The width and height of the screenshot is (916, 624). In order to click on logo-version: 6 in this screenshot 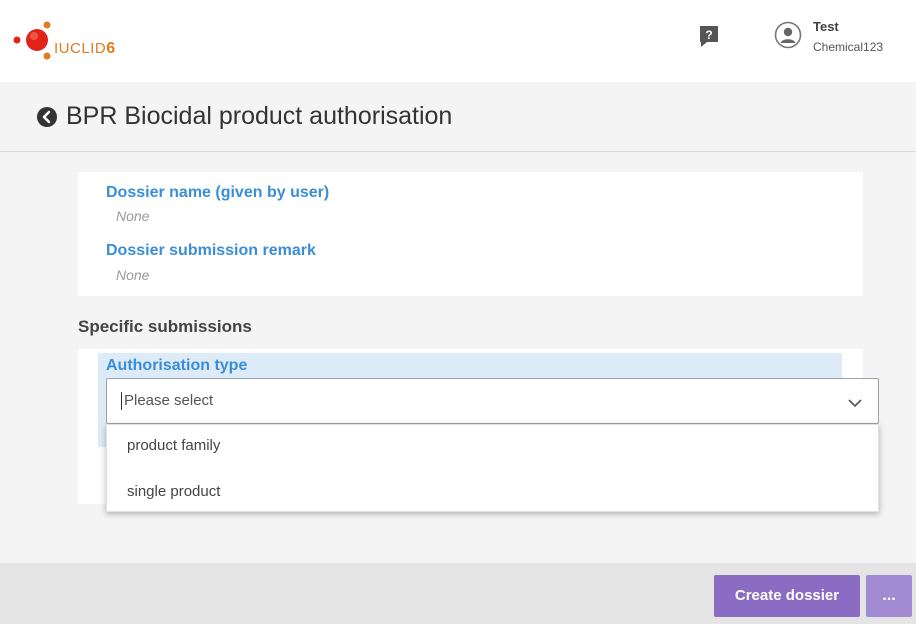, I will do `click(111, 48)`.